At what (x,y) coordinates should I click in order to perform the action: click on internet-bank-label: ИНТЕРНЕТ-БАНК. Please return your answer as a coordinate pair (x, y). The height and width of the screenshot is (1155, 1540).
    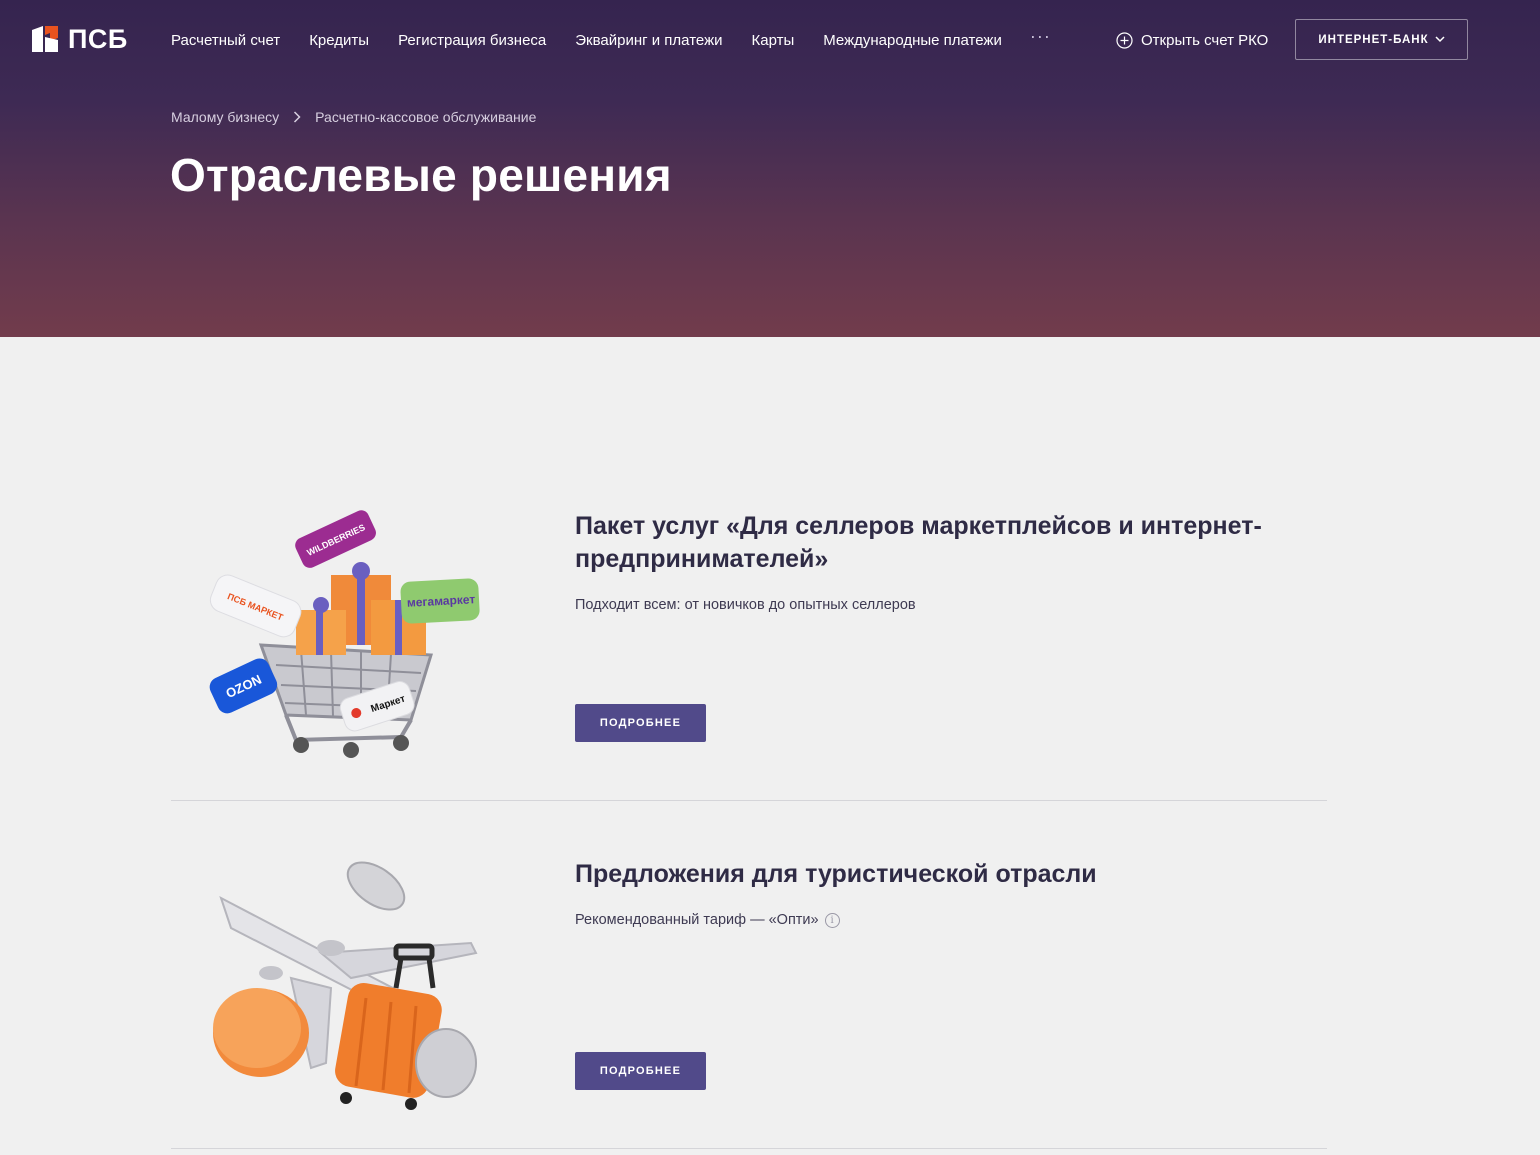
    Looking at the image, I should click on (1373, 39).